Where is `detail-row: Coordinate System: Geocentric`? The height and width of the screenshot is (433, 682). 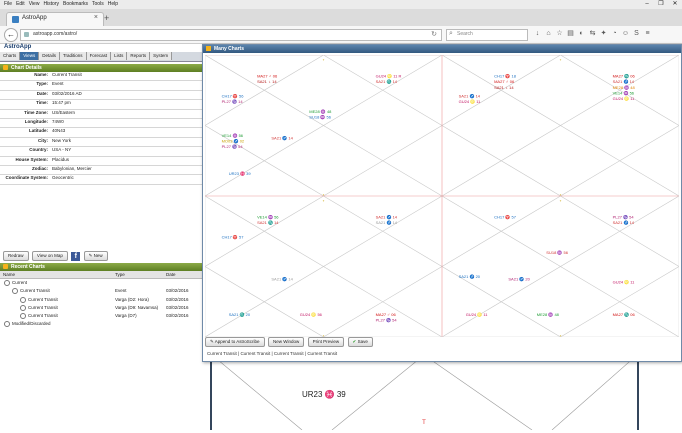 detail-row: Coordinate System: Geocentric is located at coordinates (102, 180).